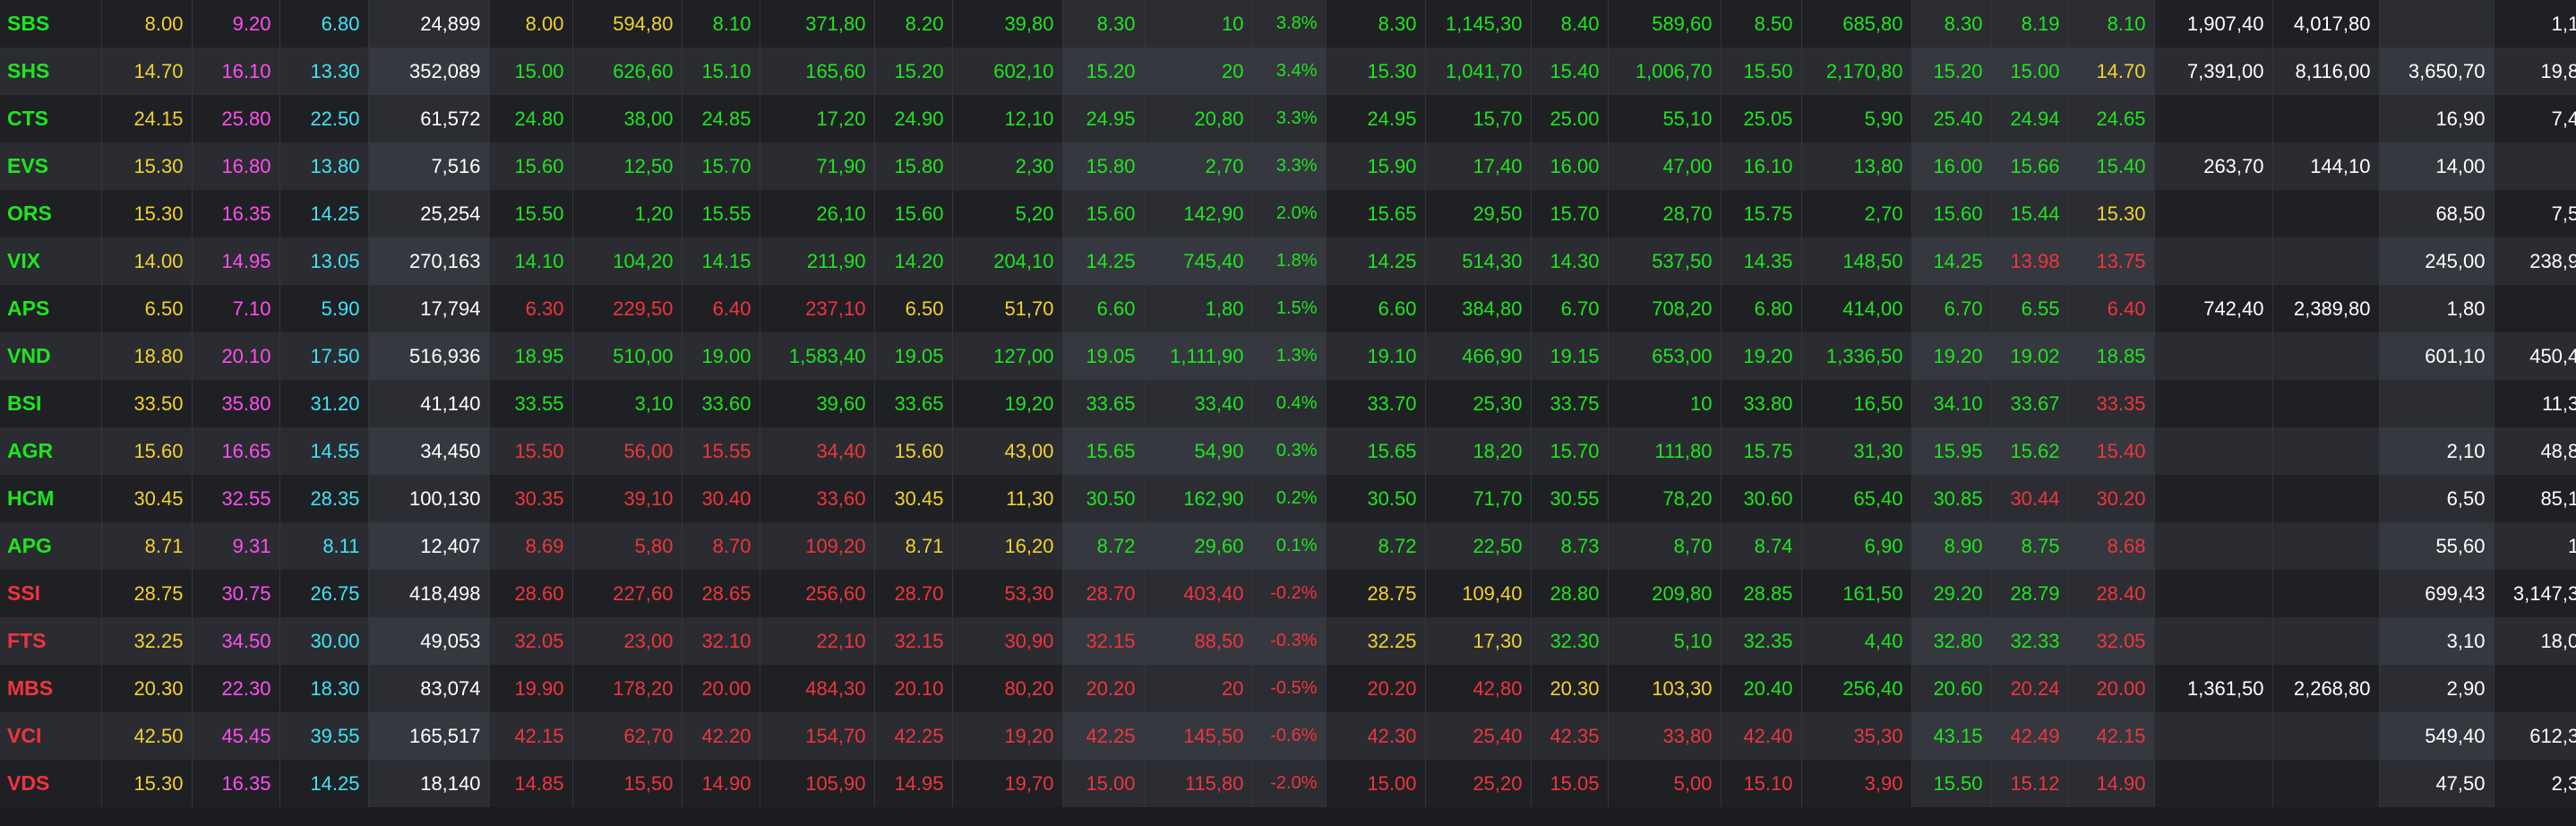  Describe the element at coordinates (51, 689) in the screenshot. I see `symbol-cell: MBS` at that location.